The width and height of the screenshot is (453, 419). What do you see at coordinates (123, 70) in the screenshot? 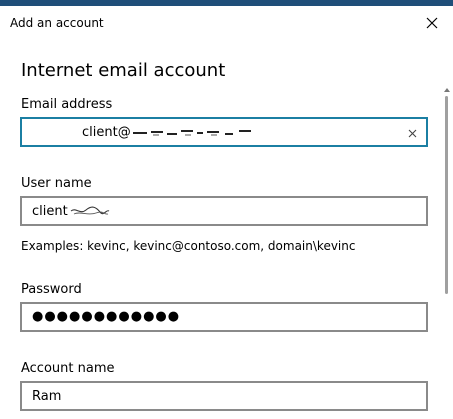
I see `page-title: Internet email account` at bounding box center [123, 70].